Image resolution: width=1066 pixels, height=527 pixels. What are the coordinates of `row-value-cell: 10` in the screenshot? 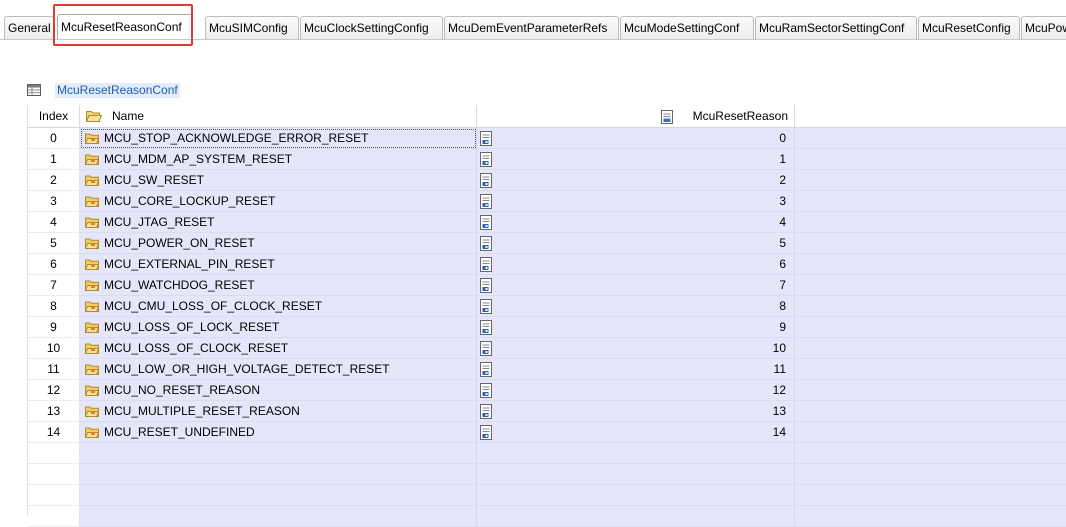 It's located at (636, 348).